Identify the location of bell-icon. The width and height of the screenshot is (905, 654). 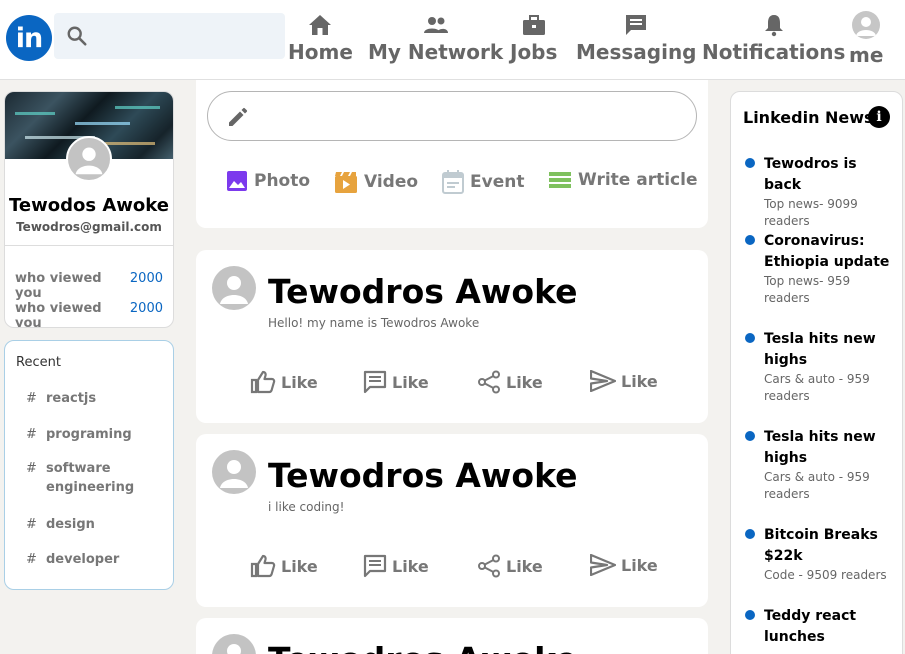
(773, 26).